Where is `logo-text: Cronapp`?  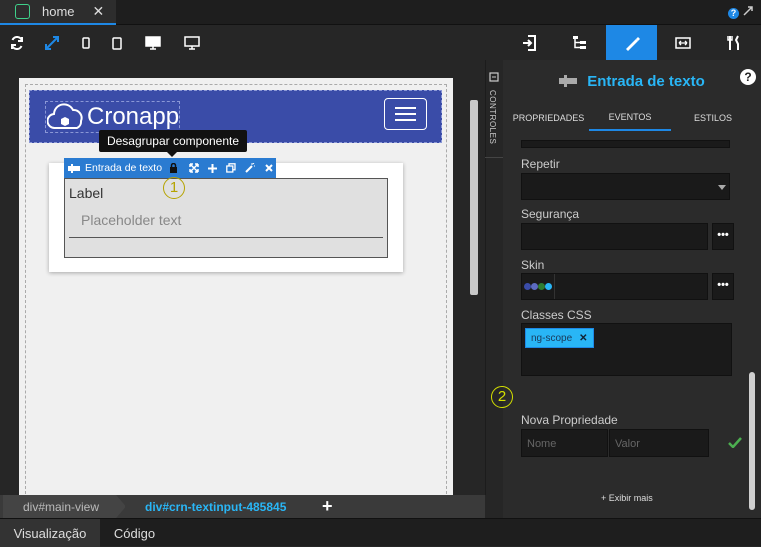 logo-text: Cronapp is located at coordinates (133, 116).